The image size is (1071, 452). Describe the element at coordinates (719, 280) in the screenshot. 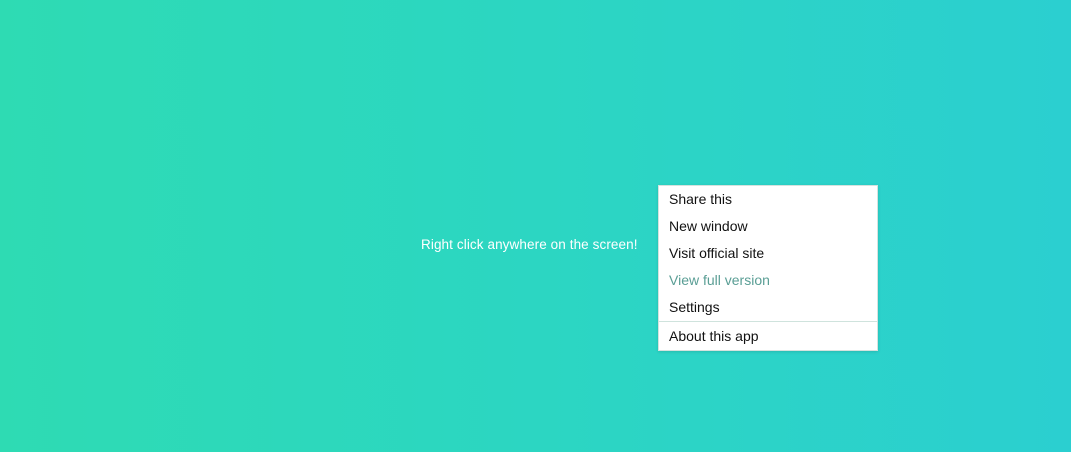

I see `menu-item-view-full-version: View full version` at that location.